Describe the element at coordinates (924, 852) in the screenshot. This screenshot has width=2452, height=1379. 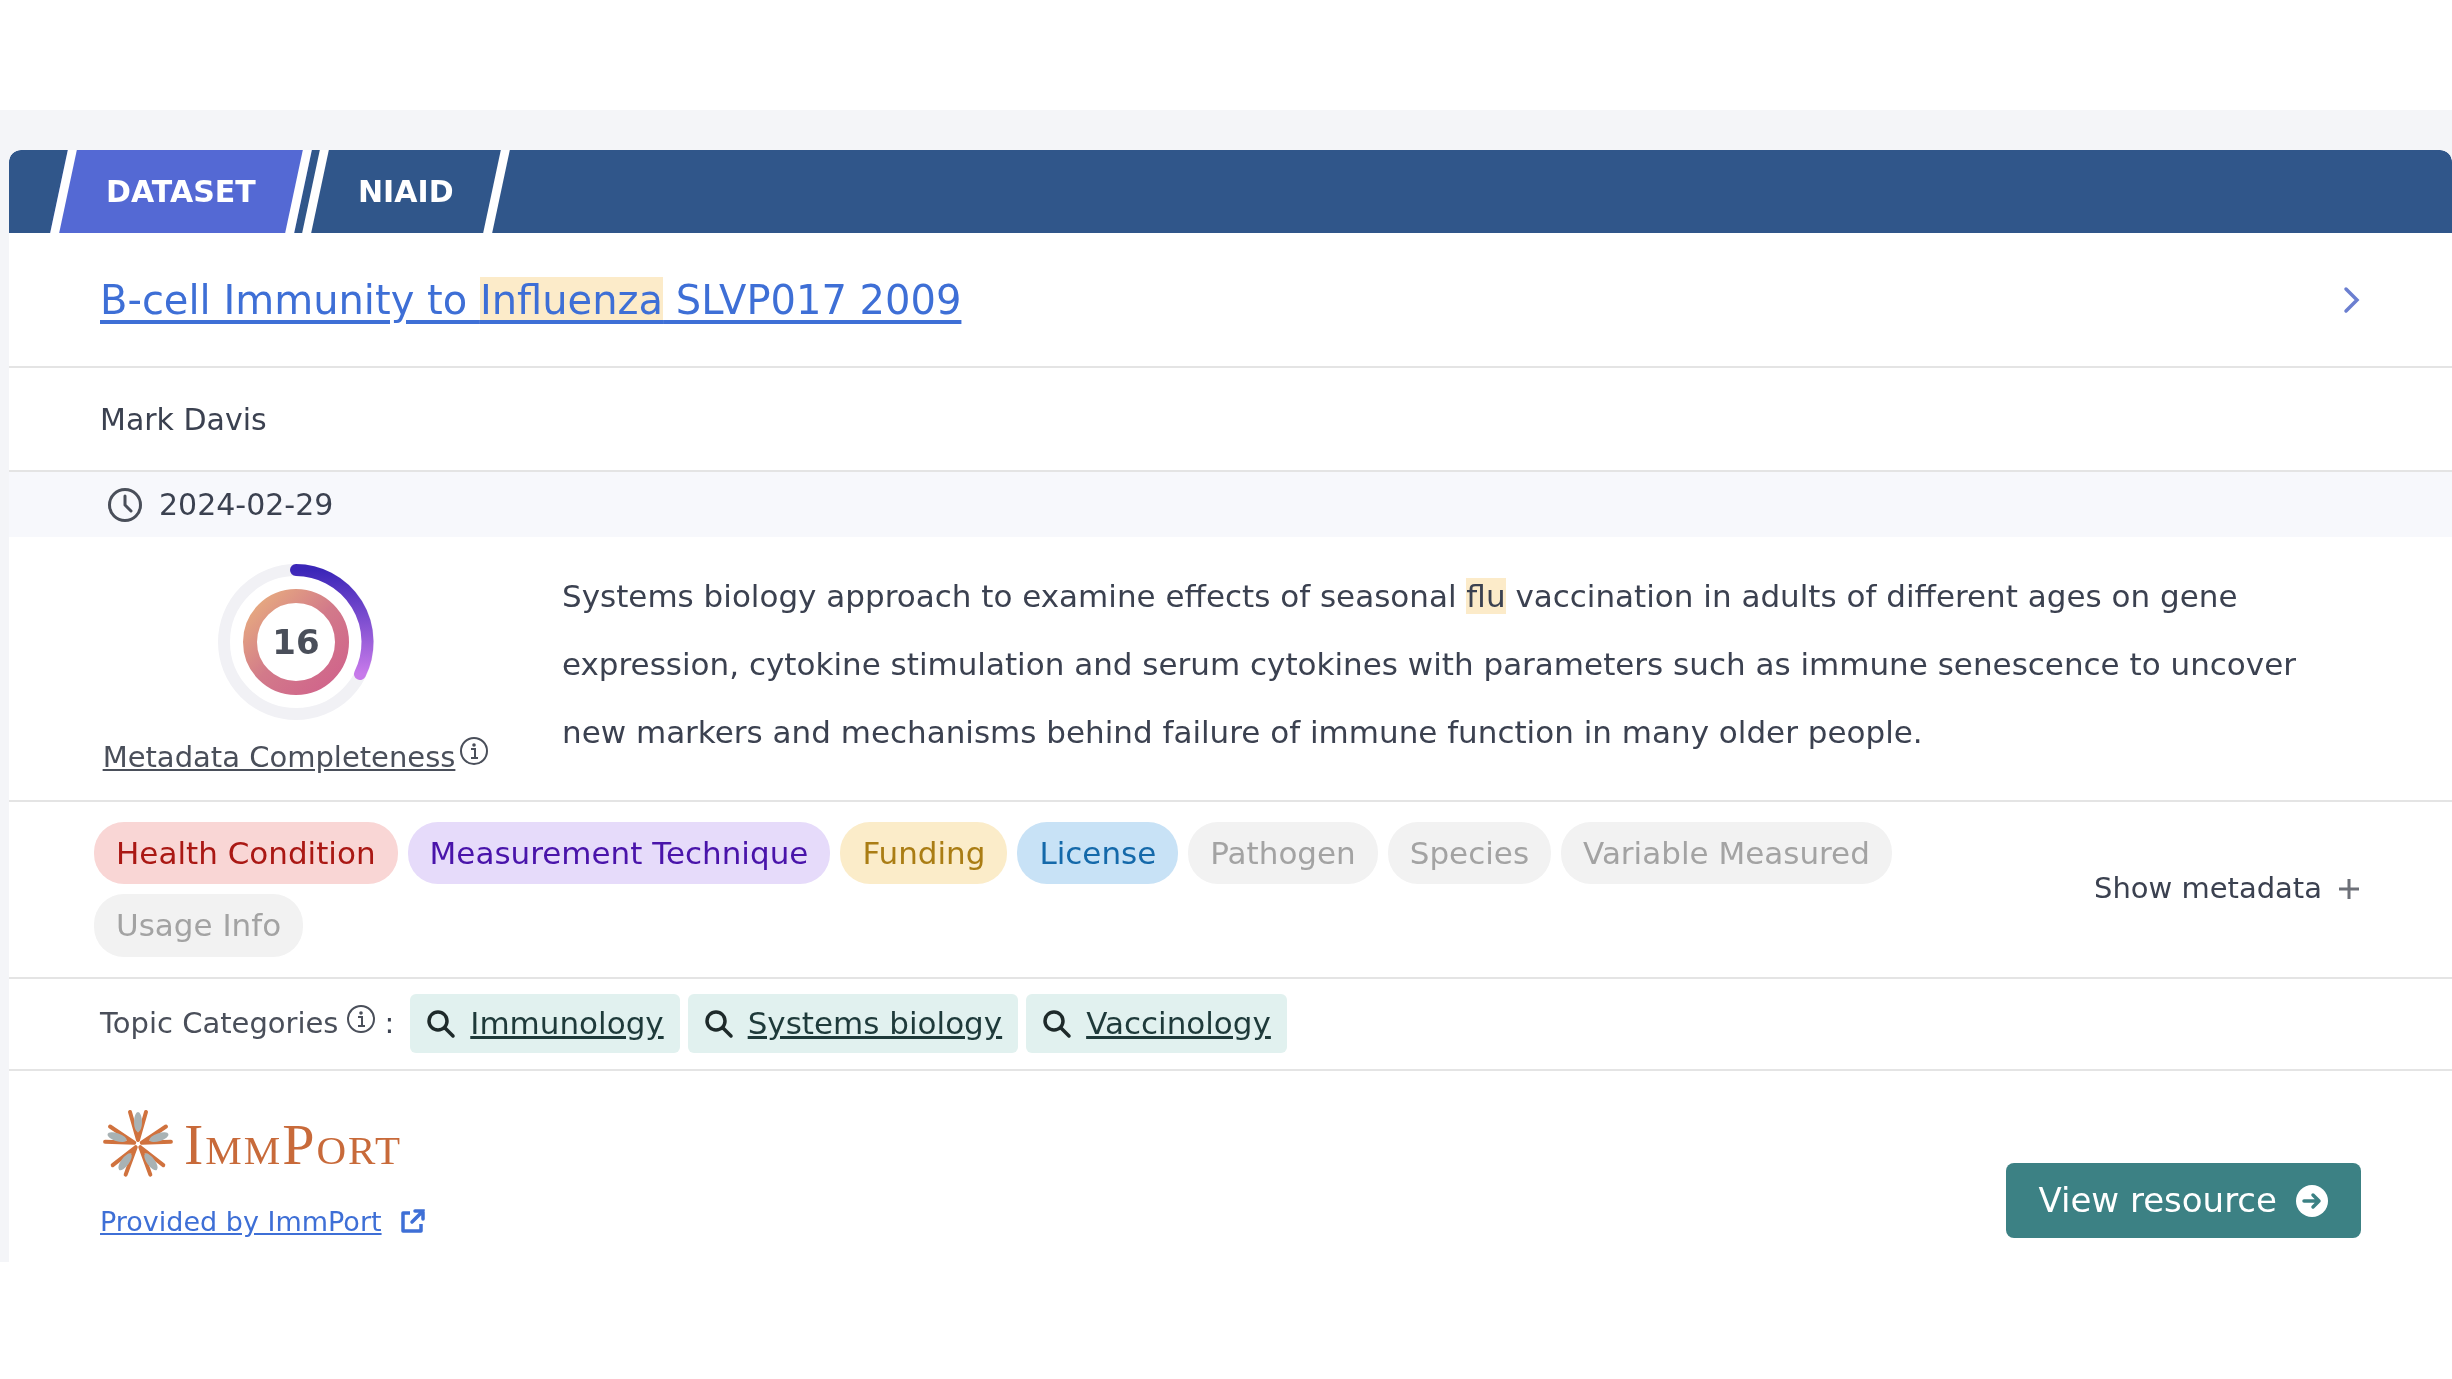
I see `metadata-tag: Funding` at that location.